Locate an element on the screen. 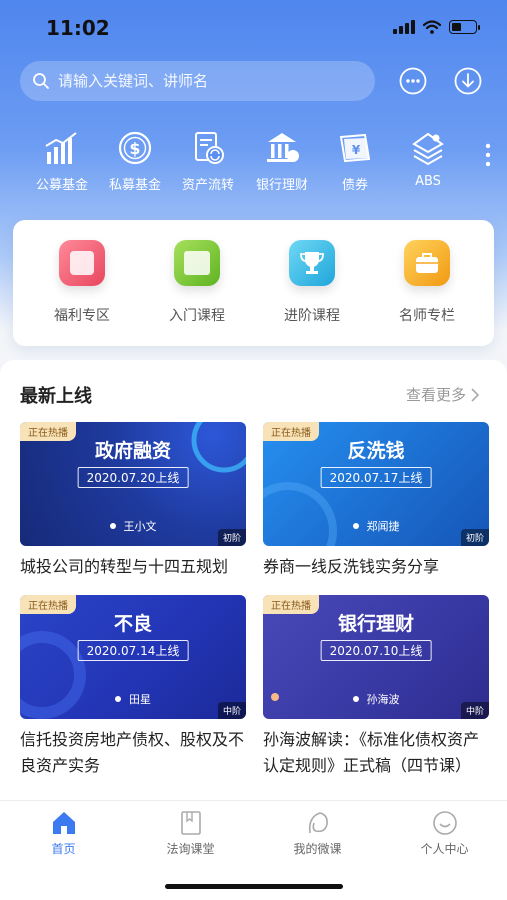 The height and width of the screenshot is (900, 507). course-thumbnail: 正在热播 反洗钱 2020.07.17上线 郑闻捷 初阶 is located at coordinates (376, 484).